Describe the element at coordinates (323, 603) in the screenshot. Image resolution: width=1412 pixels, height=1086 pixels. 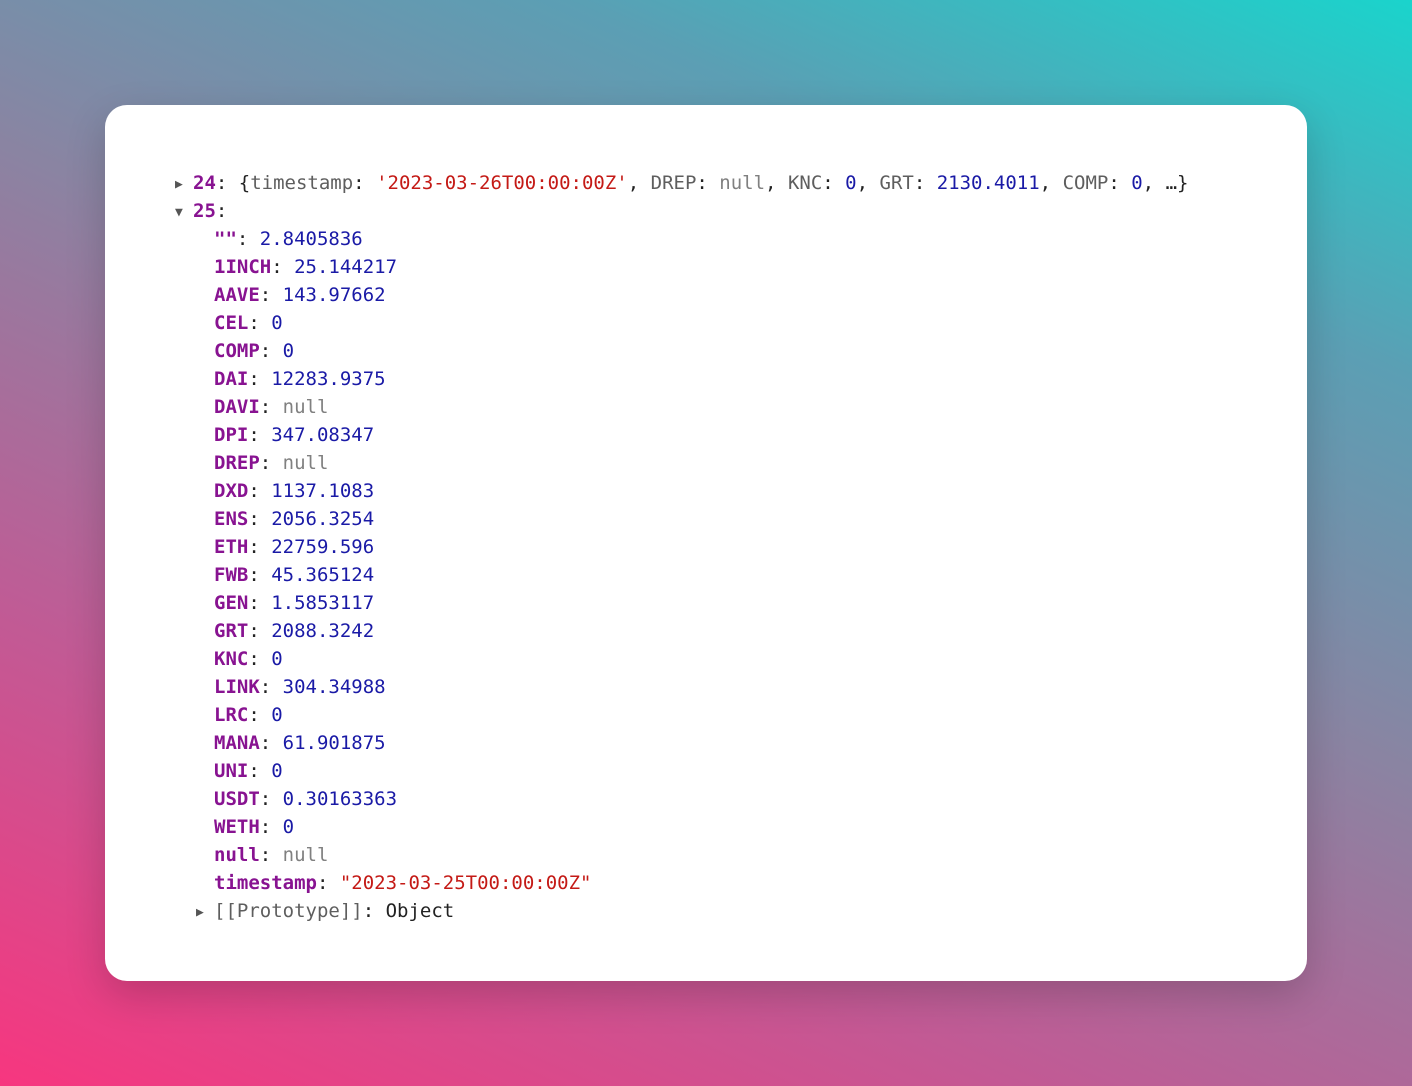
I see `property-value: 1.5853117` at that location.